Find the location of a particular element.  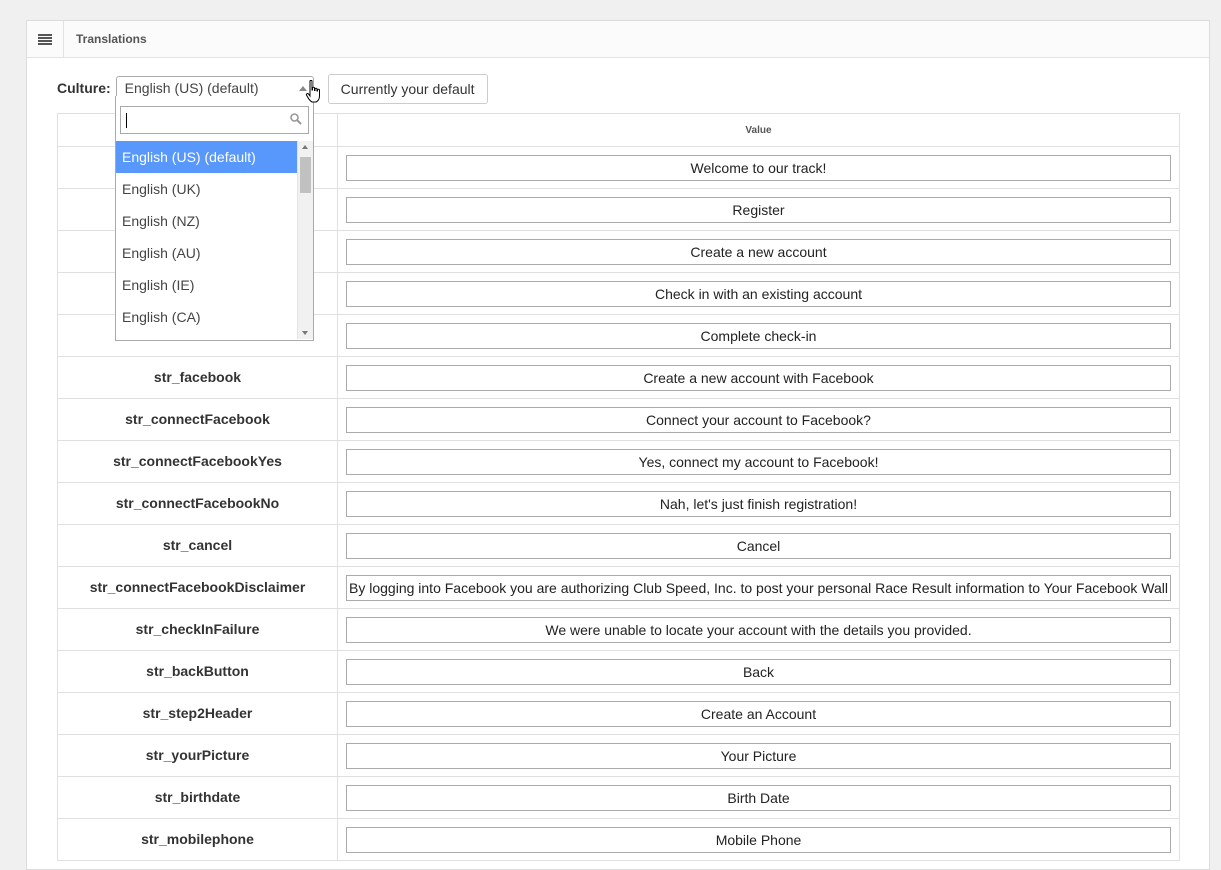

translation-value-input: Create a new account with Facebook is located at coordinates (758, 377).